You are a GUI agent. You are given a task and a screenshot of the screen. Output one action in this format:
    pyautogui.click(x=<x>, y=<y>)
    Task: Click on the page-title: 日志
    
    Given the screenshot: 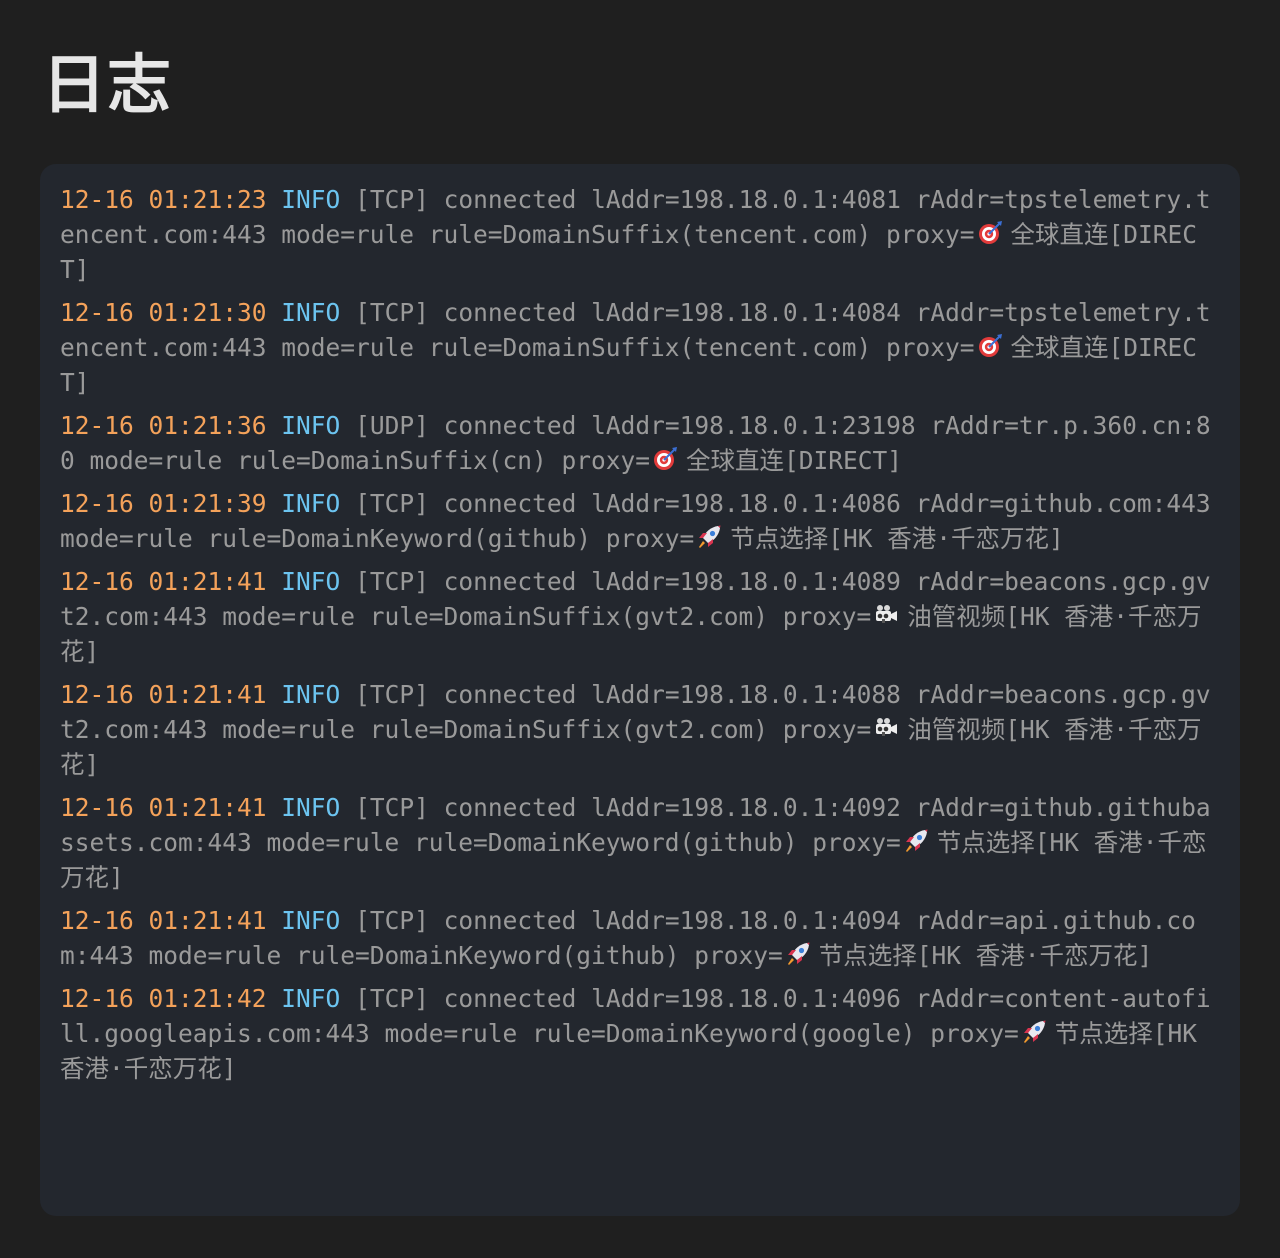 What is the action you would take?
    pyautogui.click(x=107, y=86)
    